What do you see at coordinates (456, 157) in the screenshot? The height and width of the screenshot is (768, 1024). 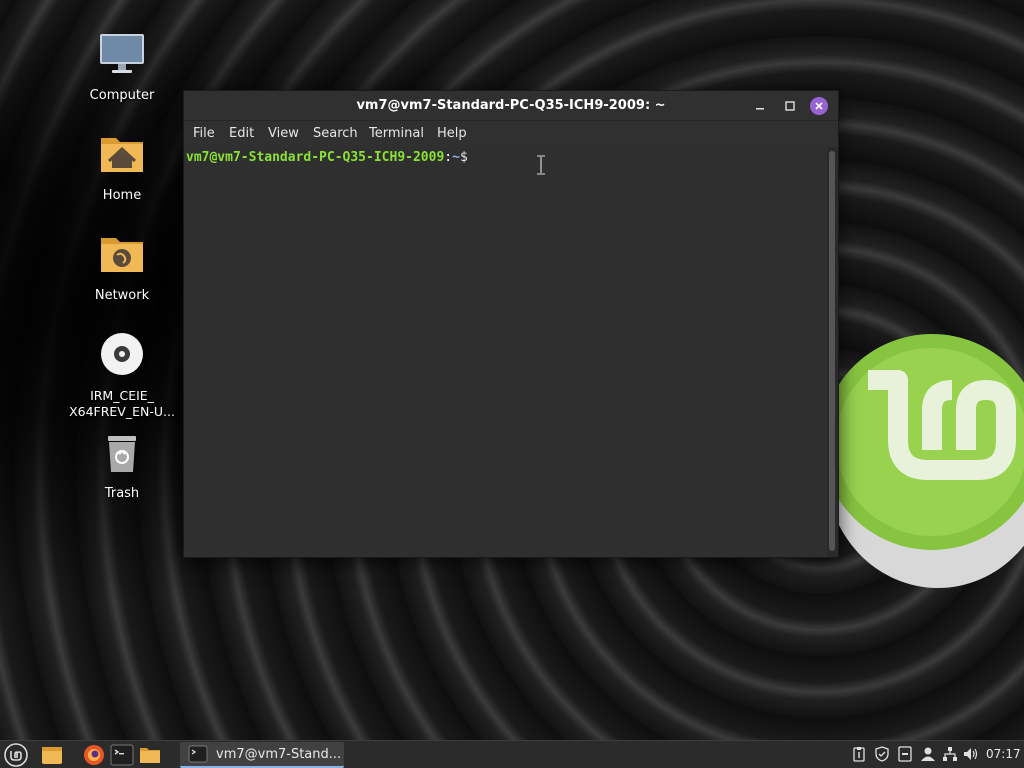 I see `prompt-path: ~` at bounding box center [456, 157].